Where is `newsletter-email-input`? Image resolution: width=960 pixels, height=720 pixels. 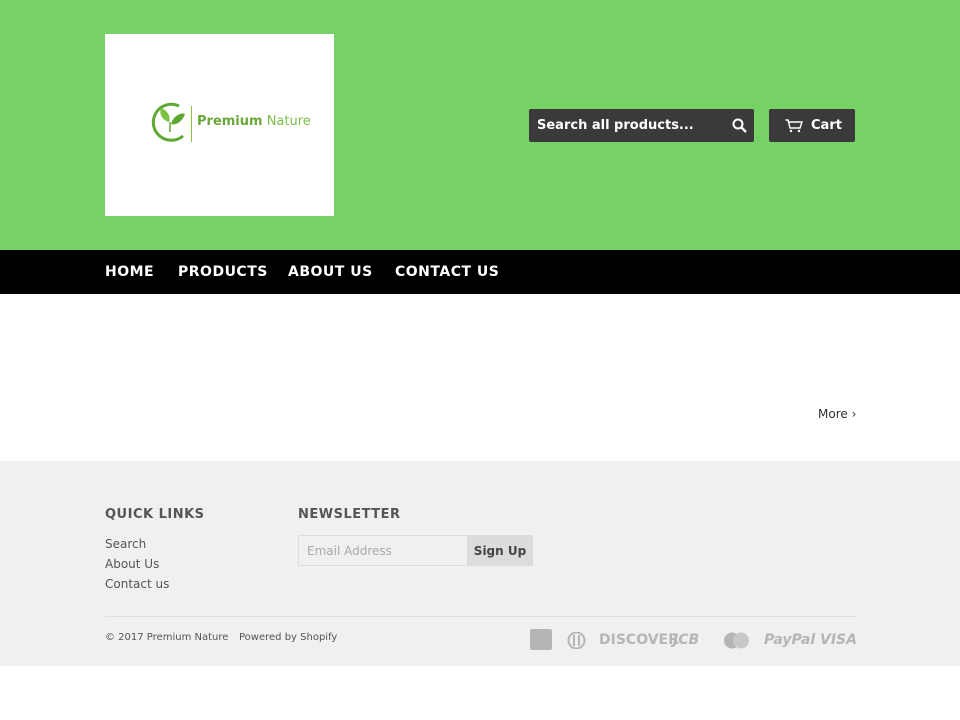
newsletter-email-input is located at coordinates (382, 550).